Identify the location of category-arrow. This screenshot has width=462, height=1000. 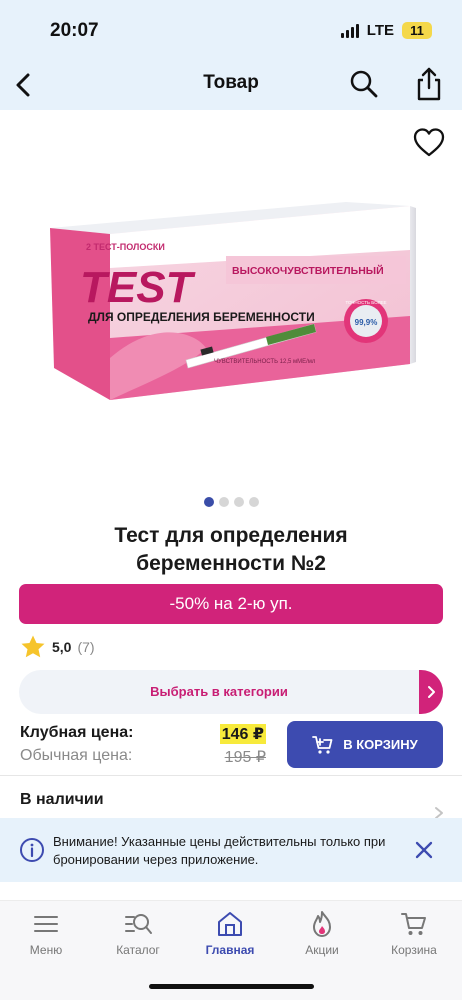
(431, 692).